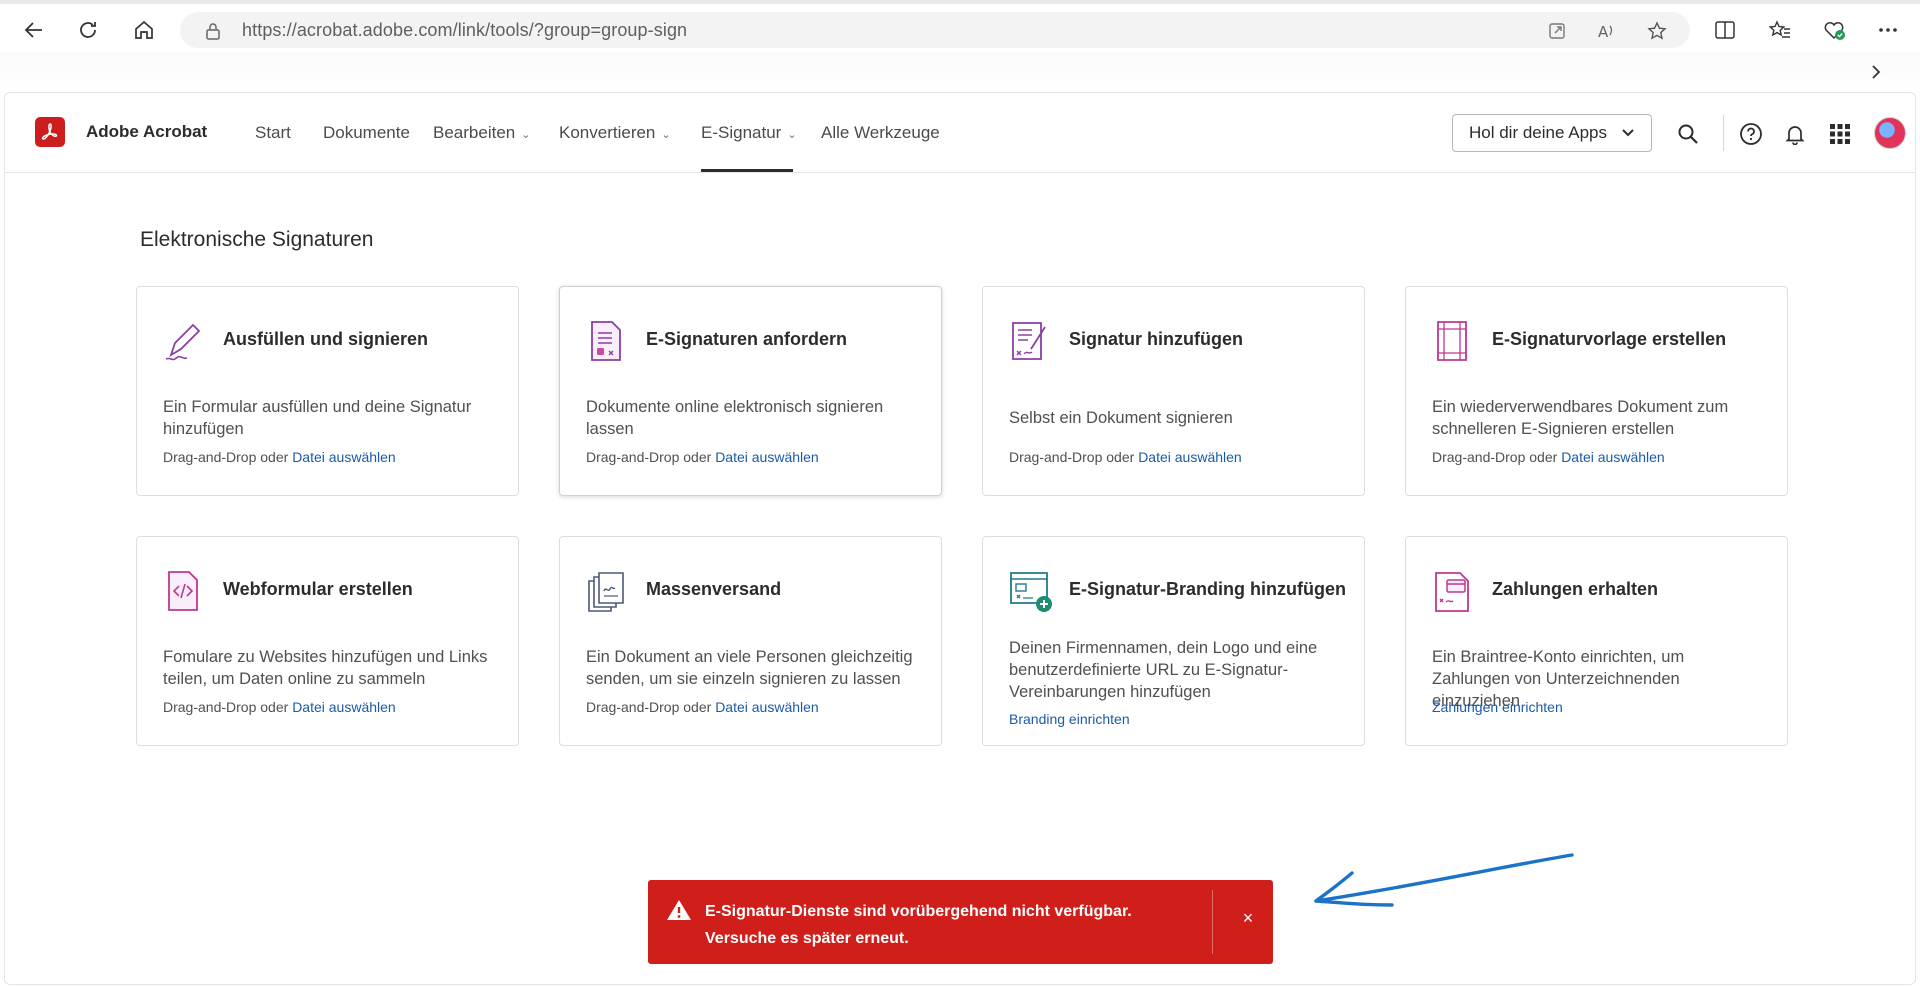  I want to click on menu-bearbeiten-label: Bearbeiten, so click(474, 132).